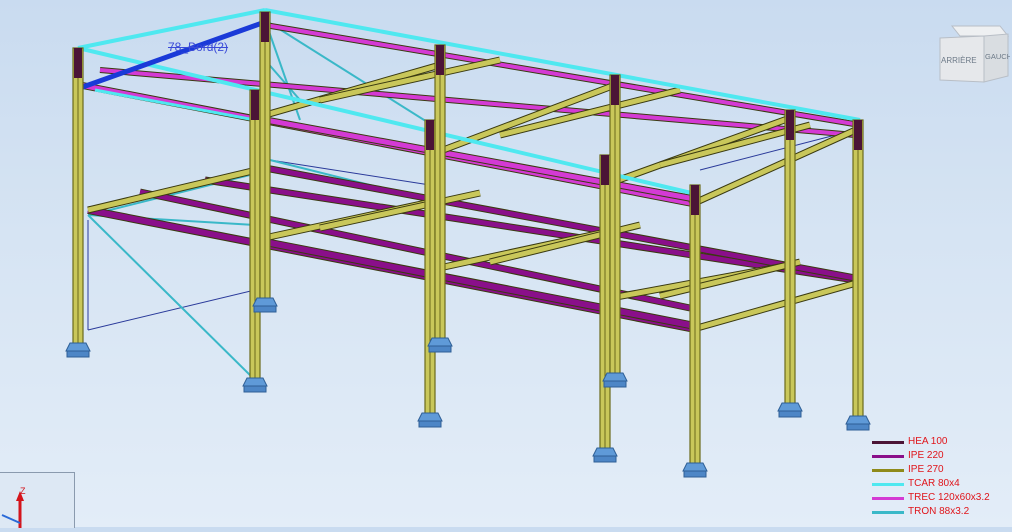  I want to click on legend-label: IPE 220, so click(926, 455).